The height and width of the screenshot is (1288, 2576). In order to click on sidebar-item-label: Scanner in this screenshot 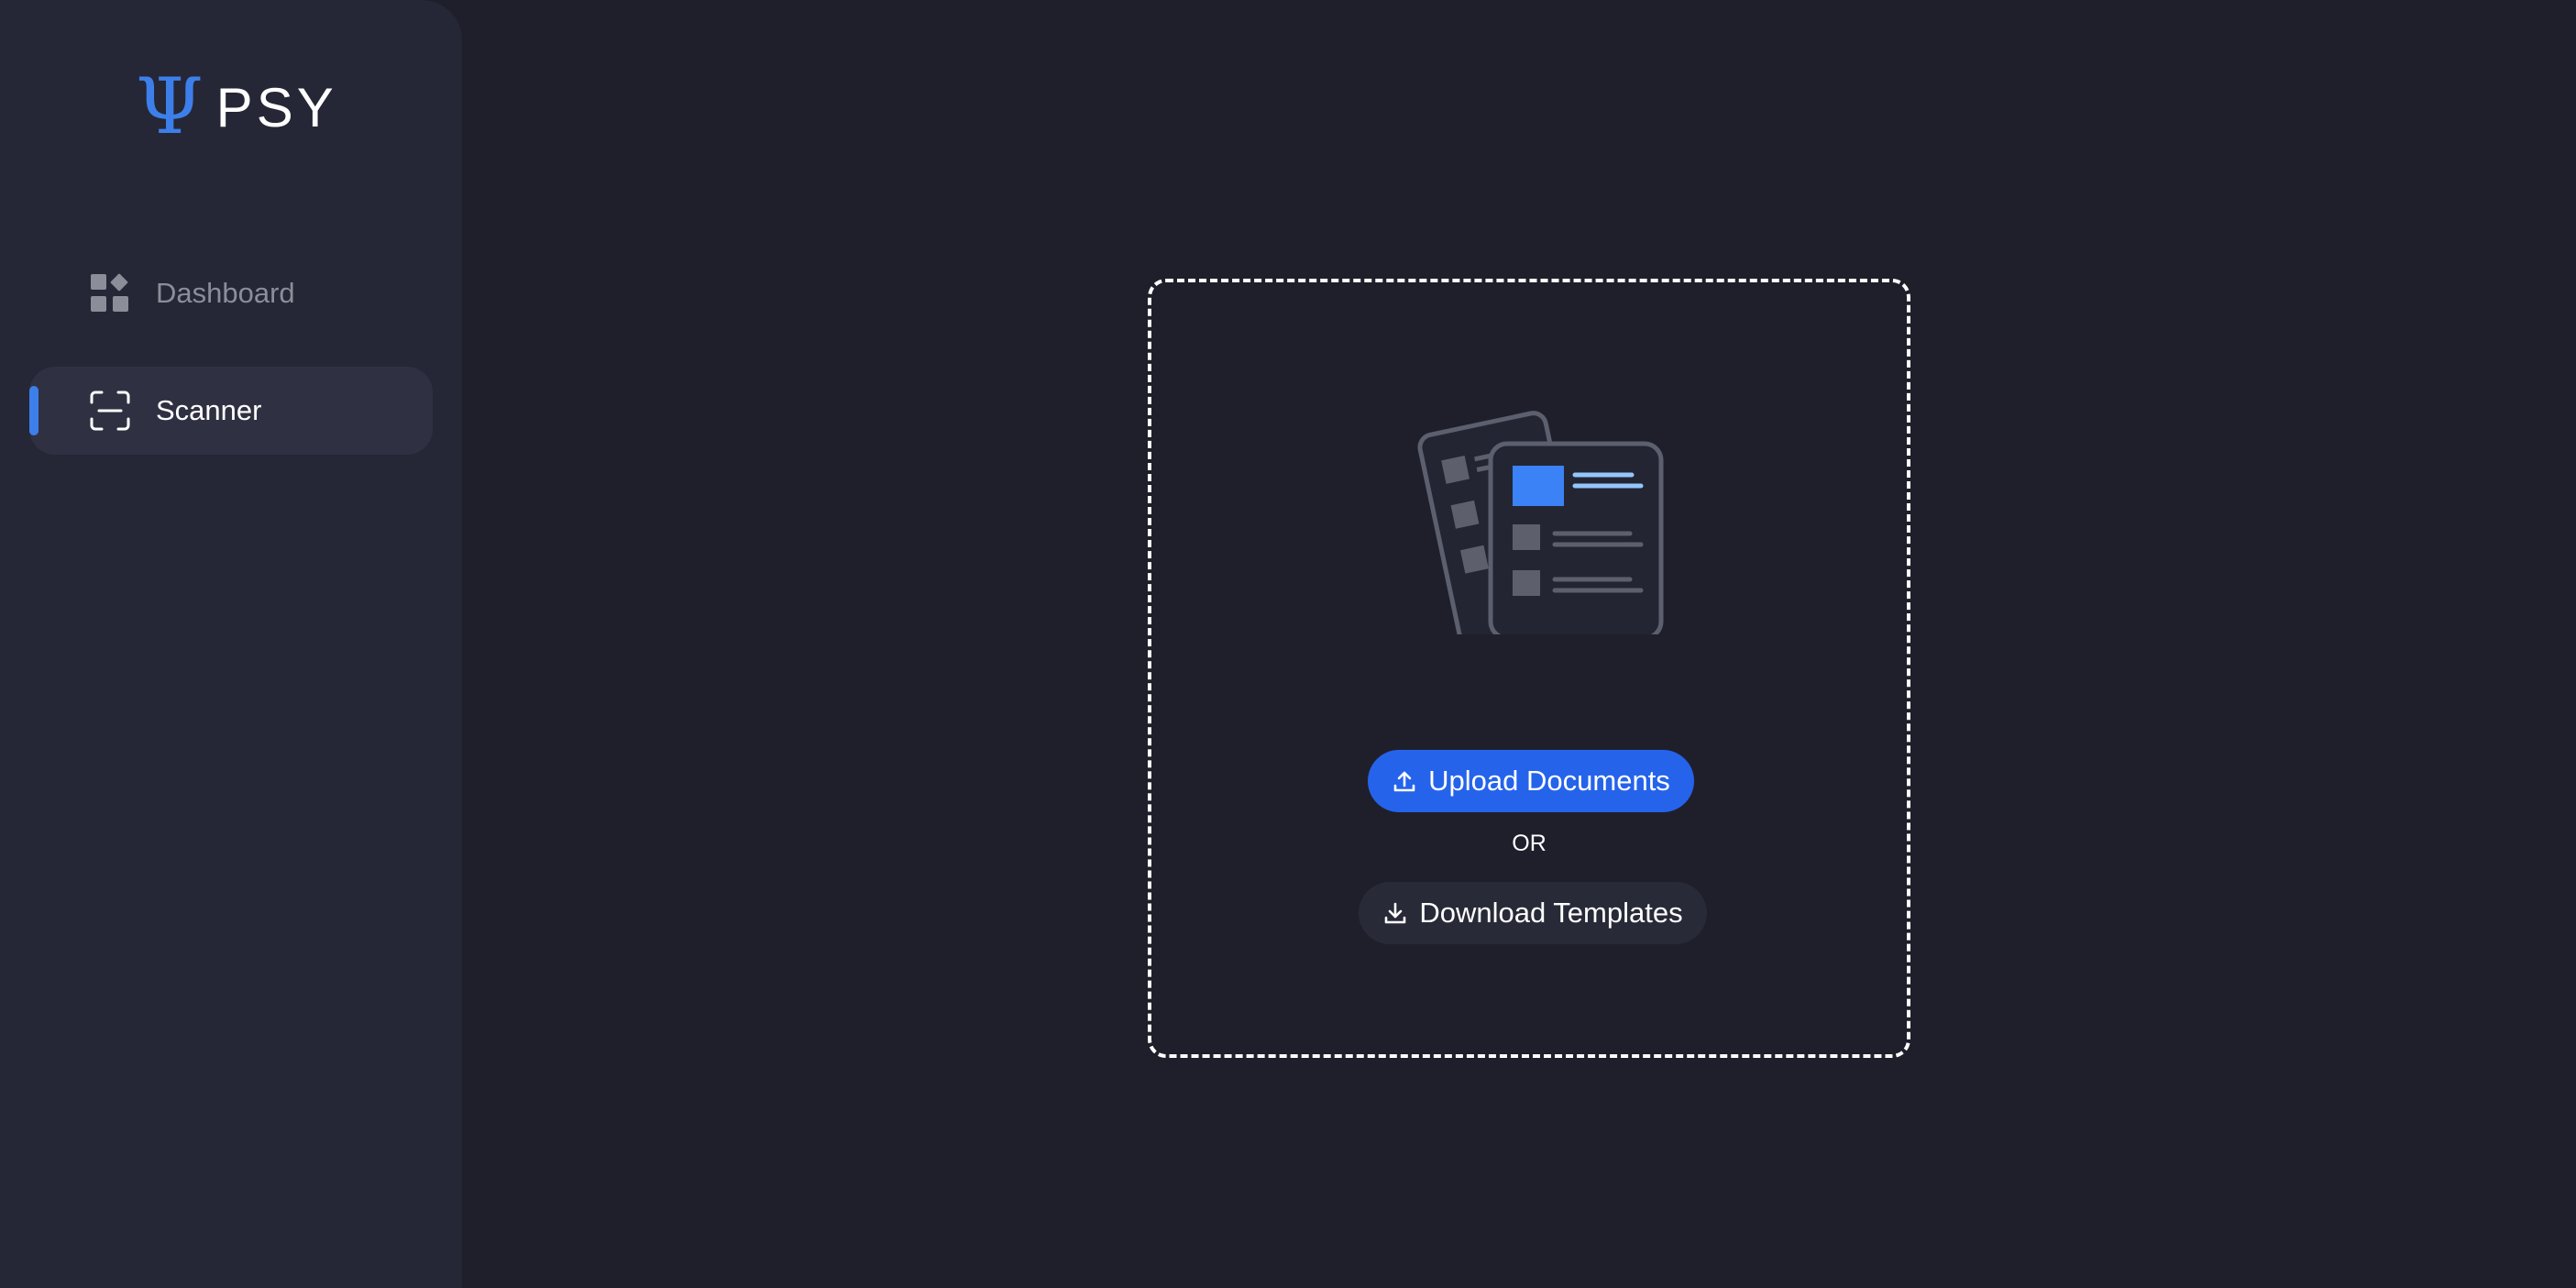, I will do `click(209, 410)`.